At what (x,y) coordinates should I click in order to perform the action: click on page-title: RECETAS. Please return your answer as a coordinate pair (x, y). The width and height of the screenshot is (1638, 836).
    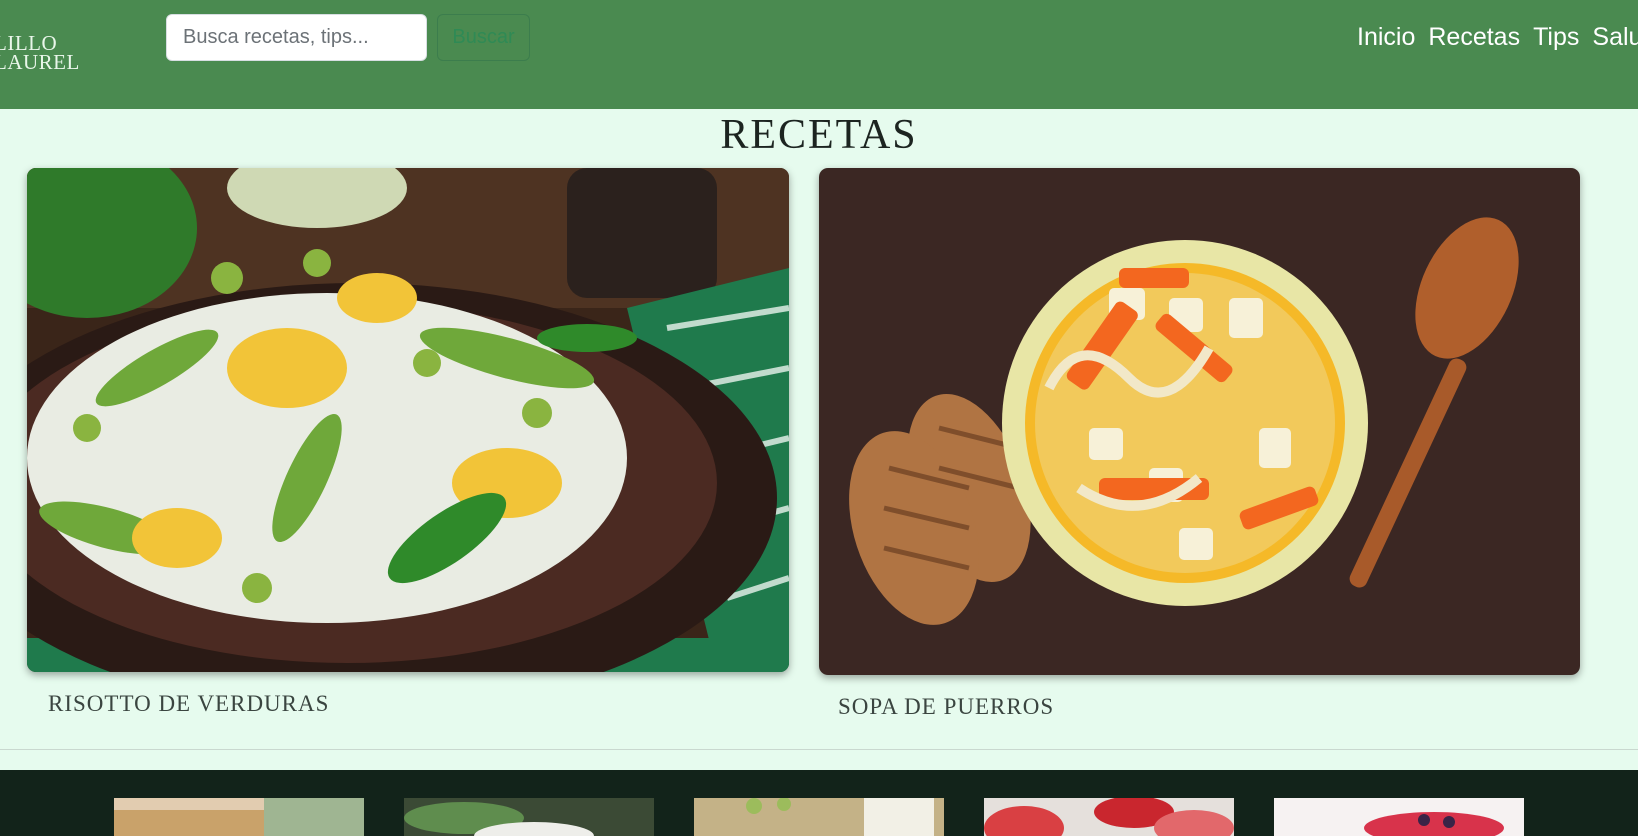
    Looking at the image, I should click on (819, 135).